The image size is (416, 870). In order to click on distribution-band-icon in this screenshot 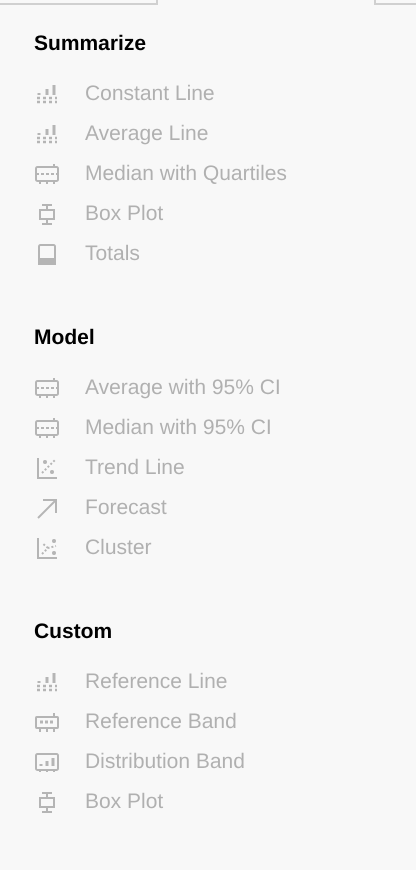, I will do `click(47, 762)`.